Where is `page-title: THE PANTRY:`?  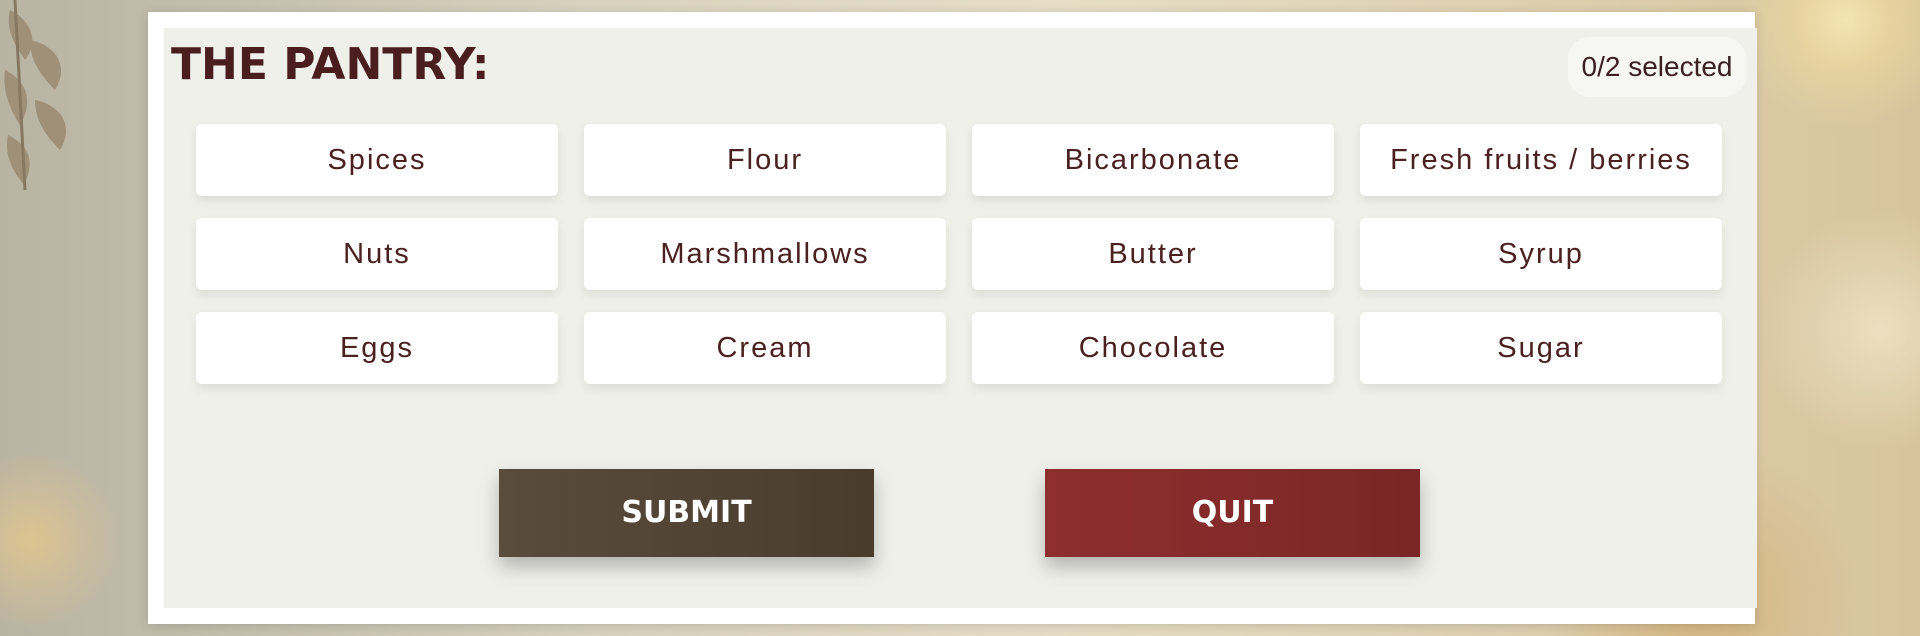
page-title: THE PANTRY: is located at coordinates (330, 64).